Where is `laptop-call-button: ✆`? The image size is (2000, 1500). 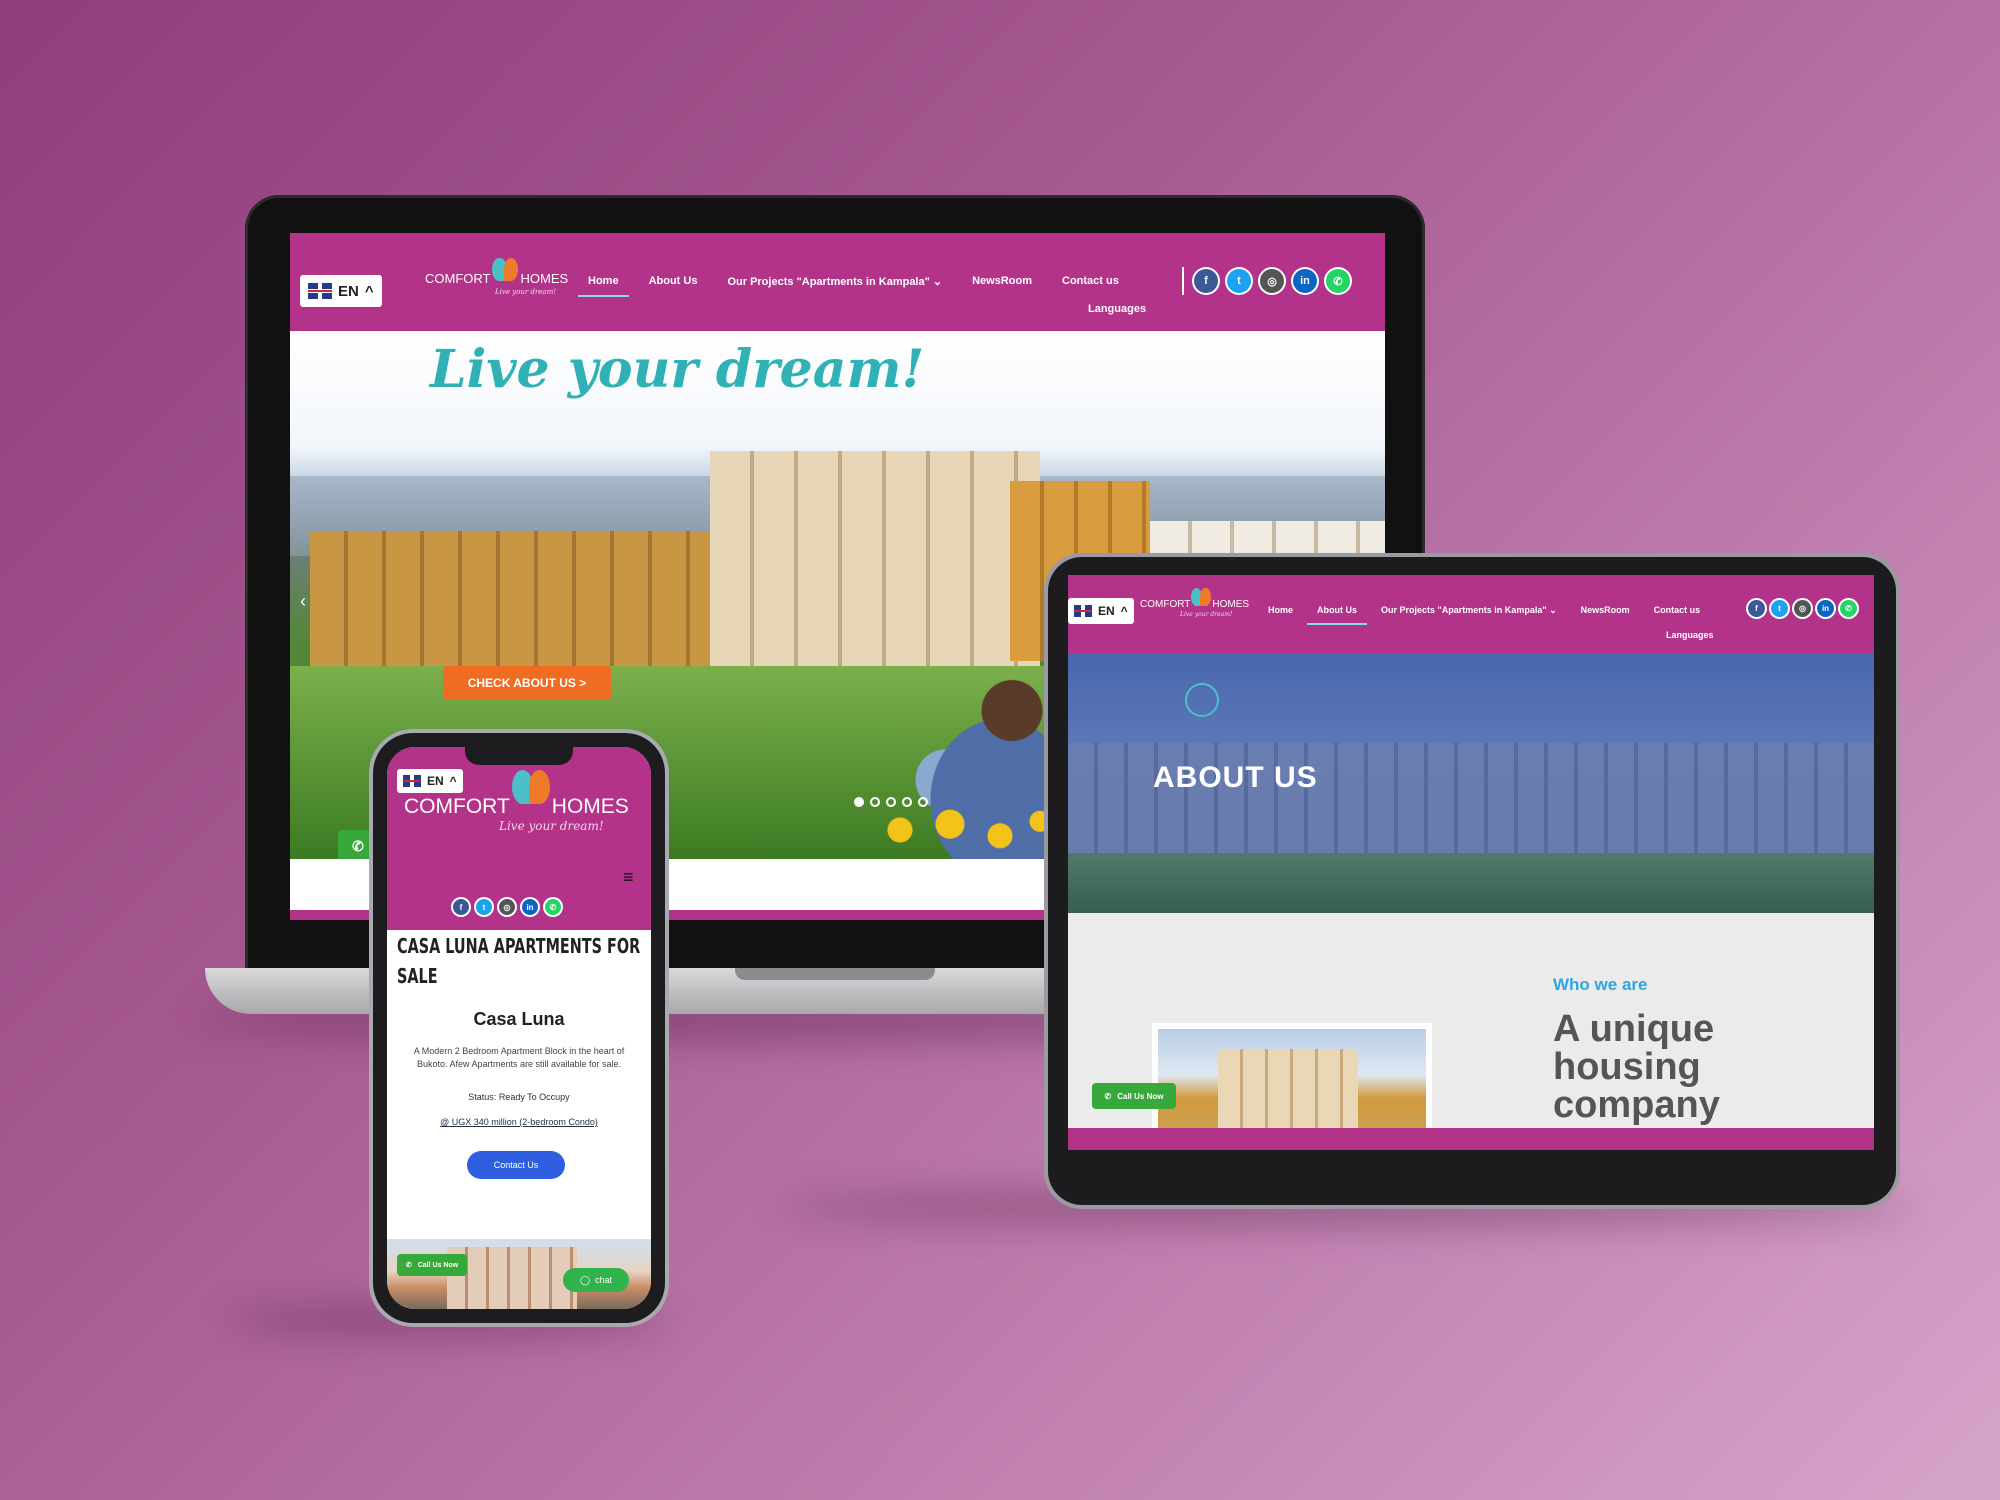 laptop-call-button: ✆ is located at coordinates (358, 846).